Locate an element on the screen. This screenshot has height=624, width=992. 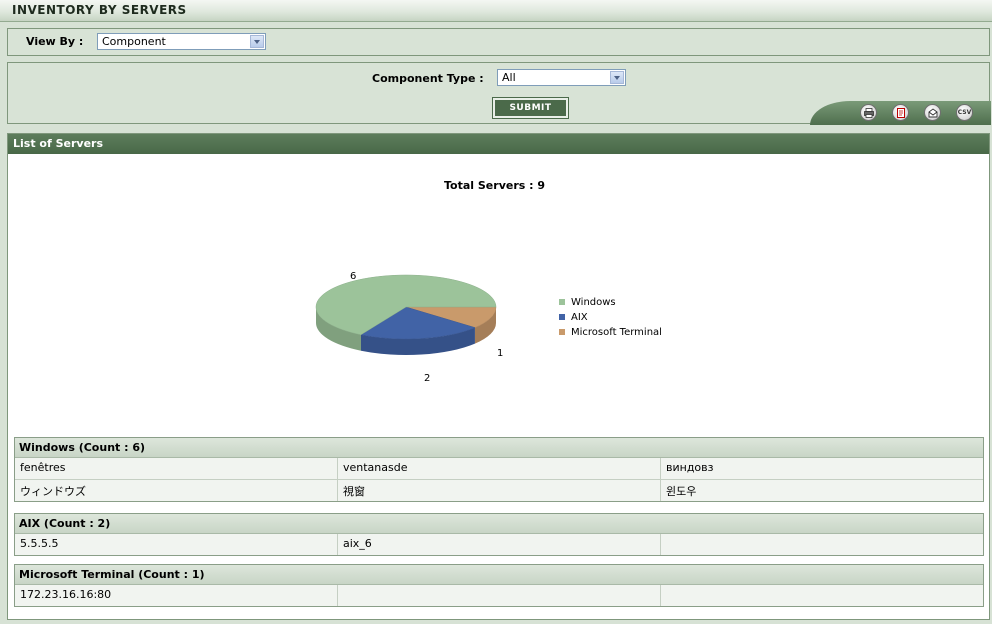
group-header: Microsoft Terminal (Count : 1) is located at coordinates (499, 575).